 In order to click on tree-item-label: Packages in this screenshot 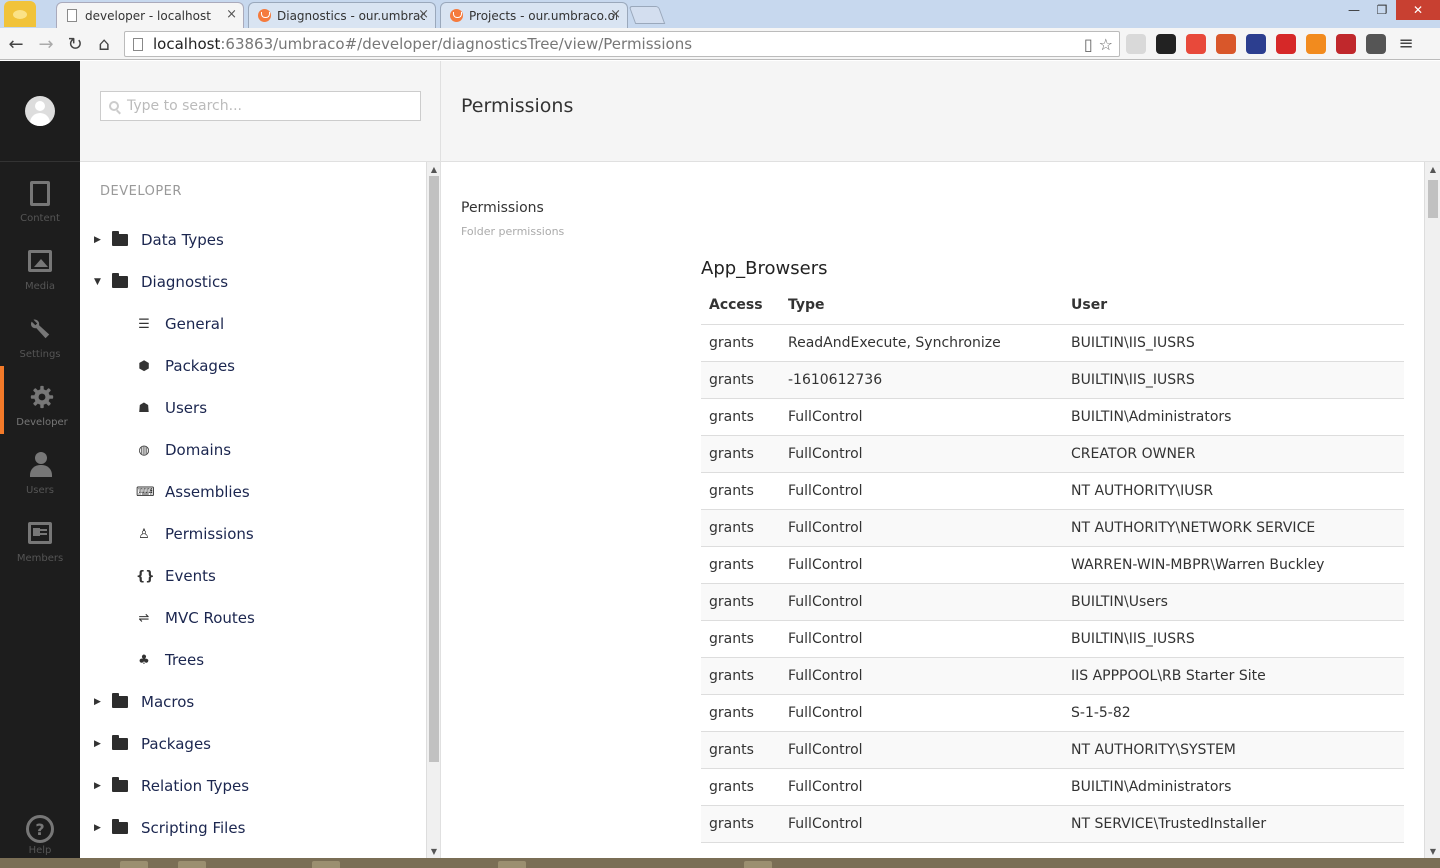, I will do `click(176, 744)`.